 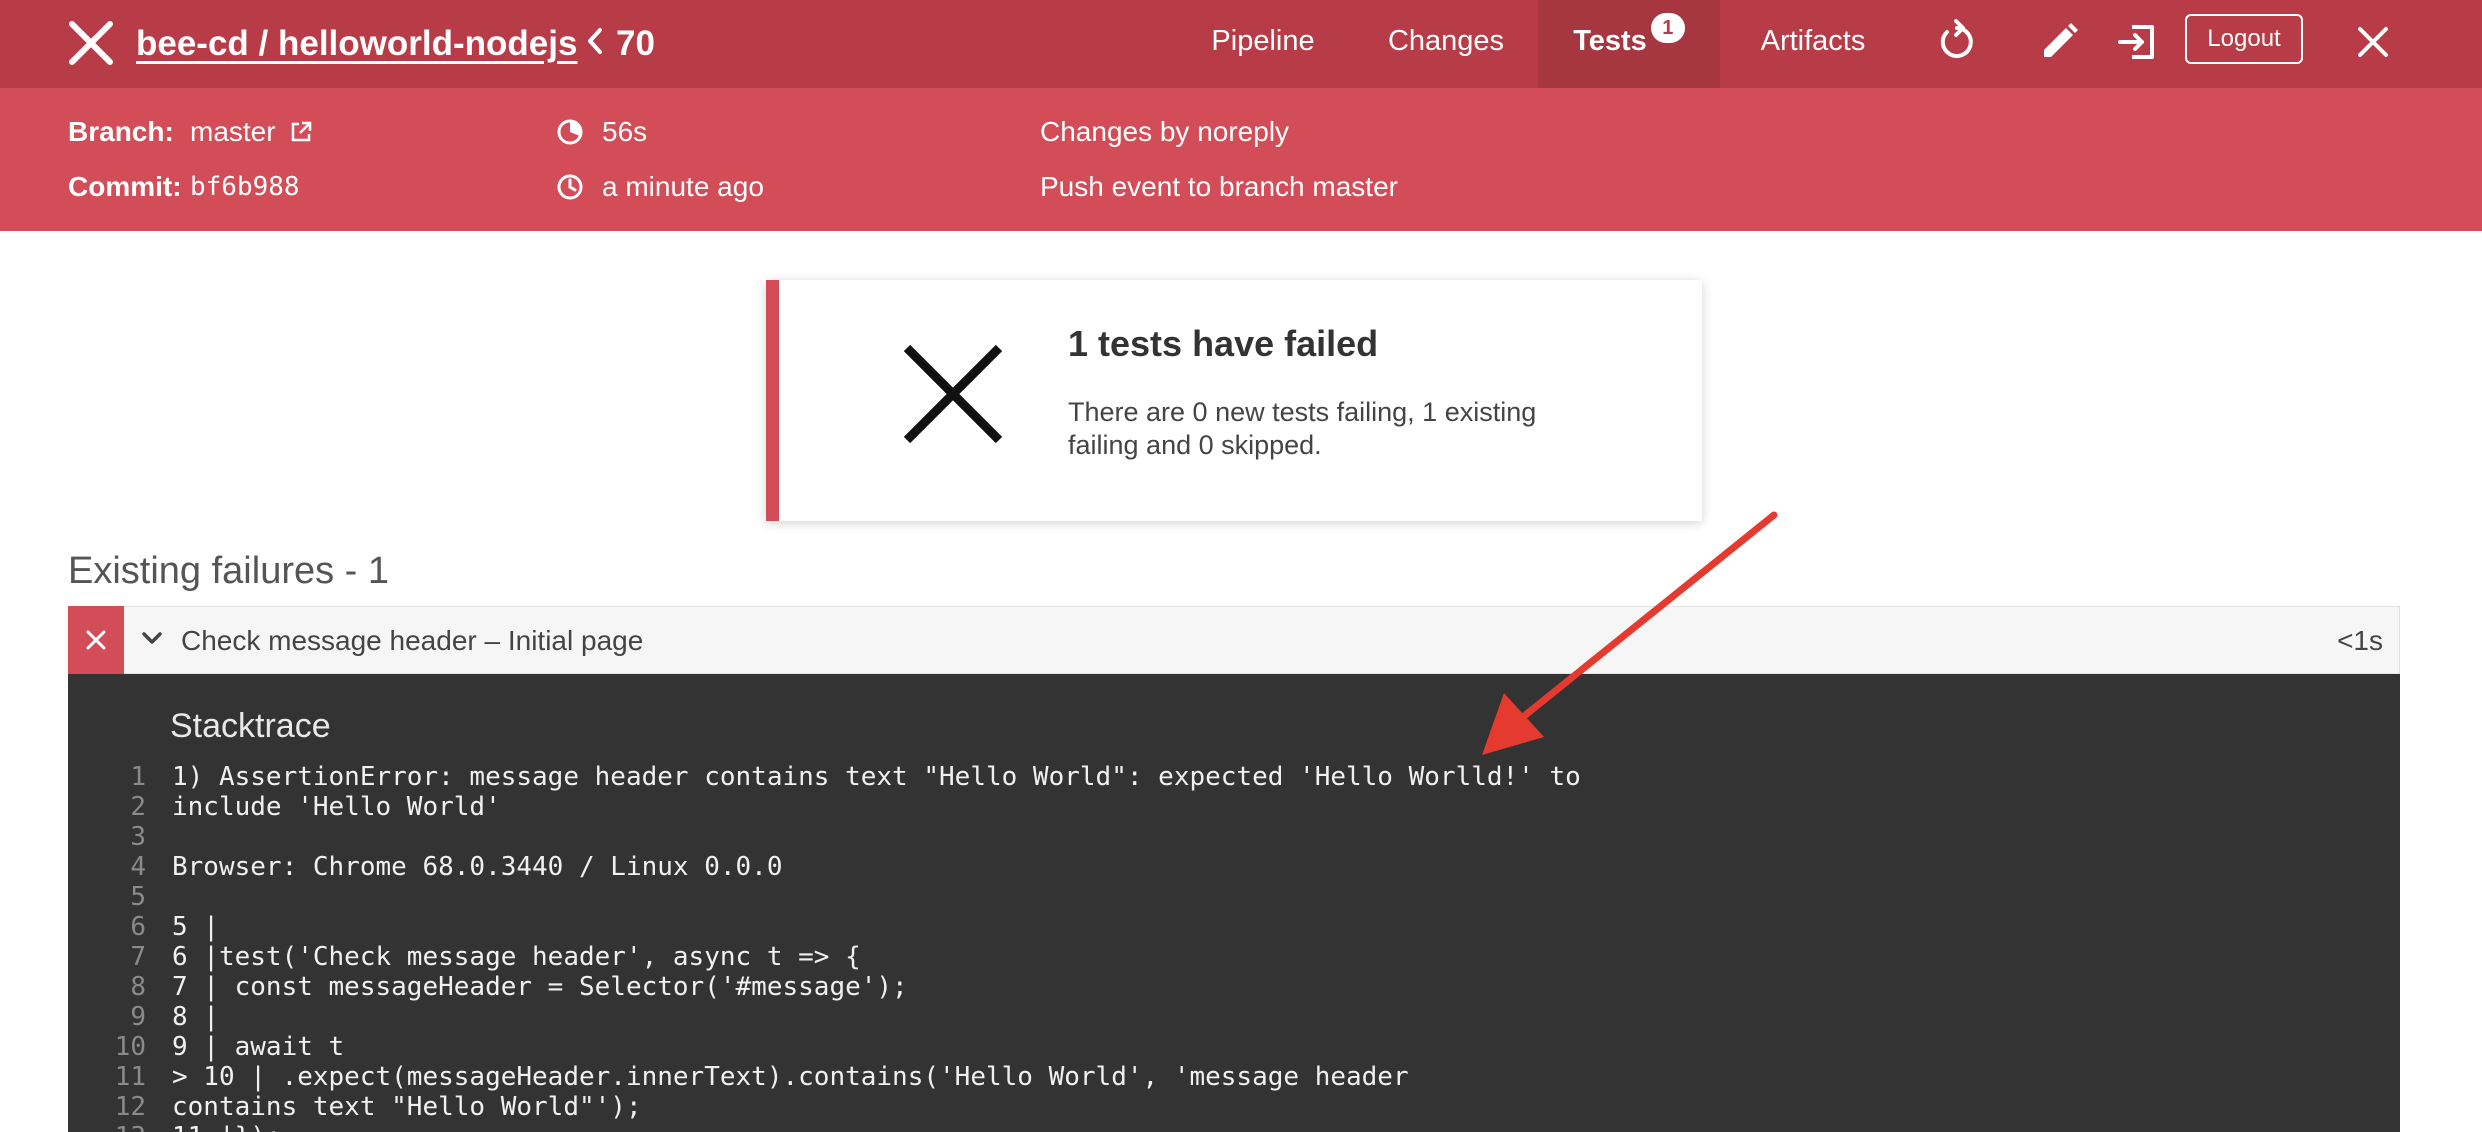 What do you see at coordinates (477, 867) in the screenshot?
I see `line-text: Browser: Chrome 68.0.3440 / Linux 0.0.0` at bounding box center [477, 867].